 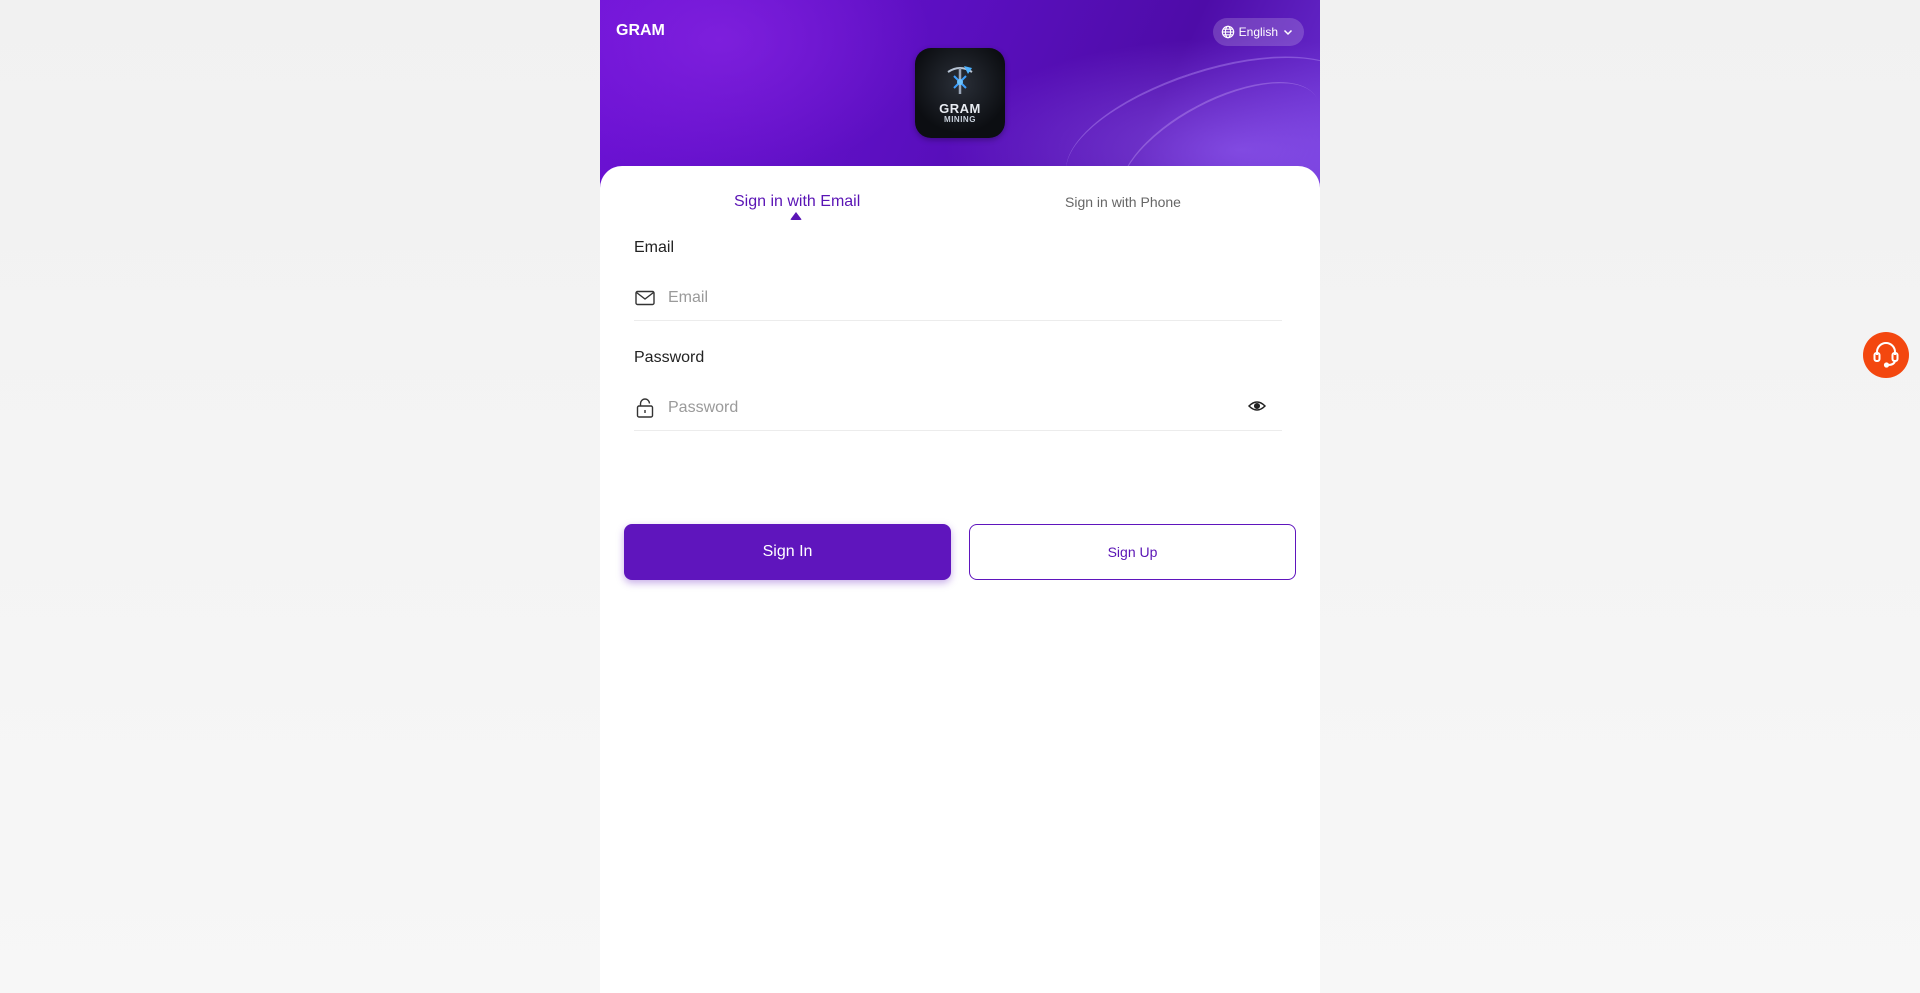 I want to click on password-label: Password, so click(x=669, y=357).